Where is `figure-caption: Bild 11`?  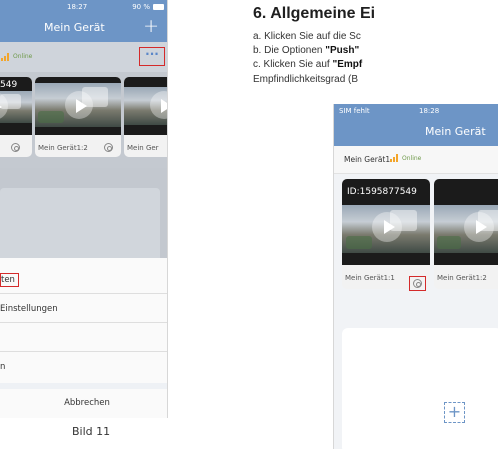
figure-caption: Bild 11 is located at coordinates (91, 431).